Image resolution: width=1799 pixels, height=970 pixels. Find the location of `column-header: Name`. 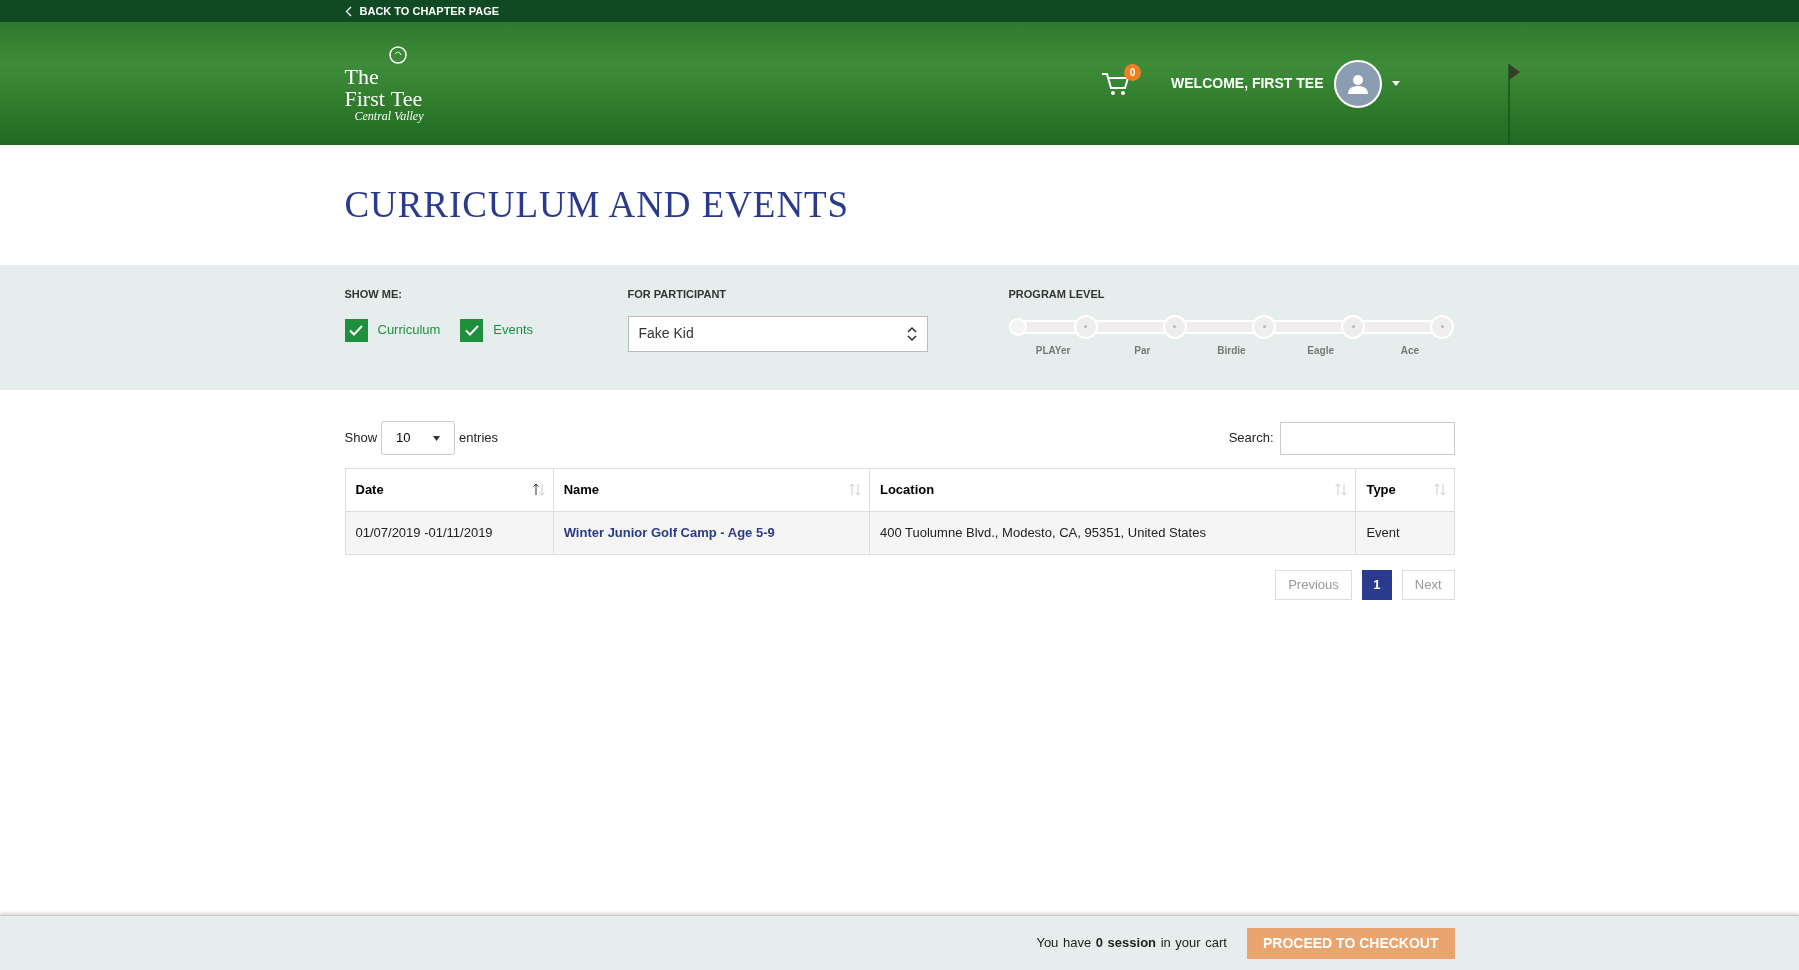

column-header: Name is located at coordinates (711, 490).